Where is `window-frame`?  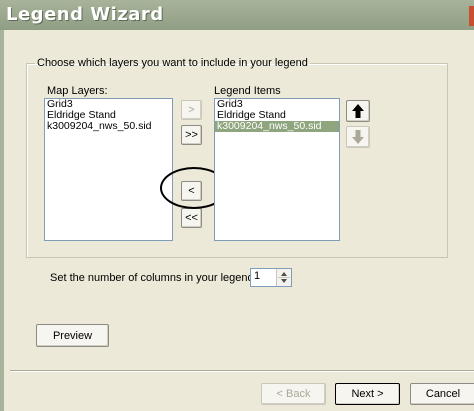 window-frame is located at coordinates (2, 220).